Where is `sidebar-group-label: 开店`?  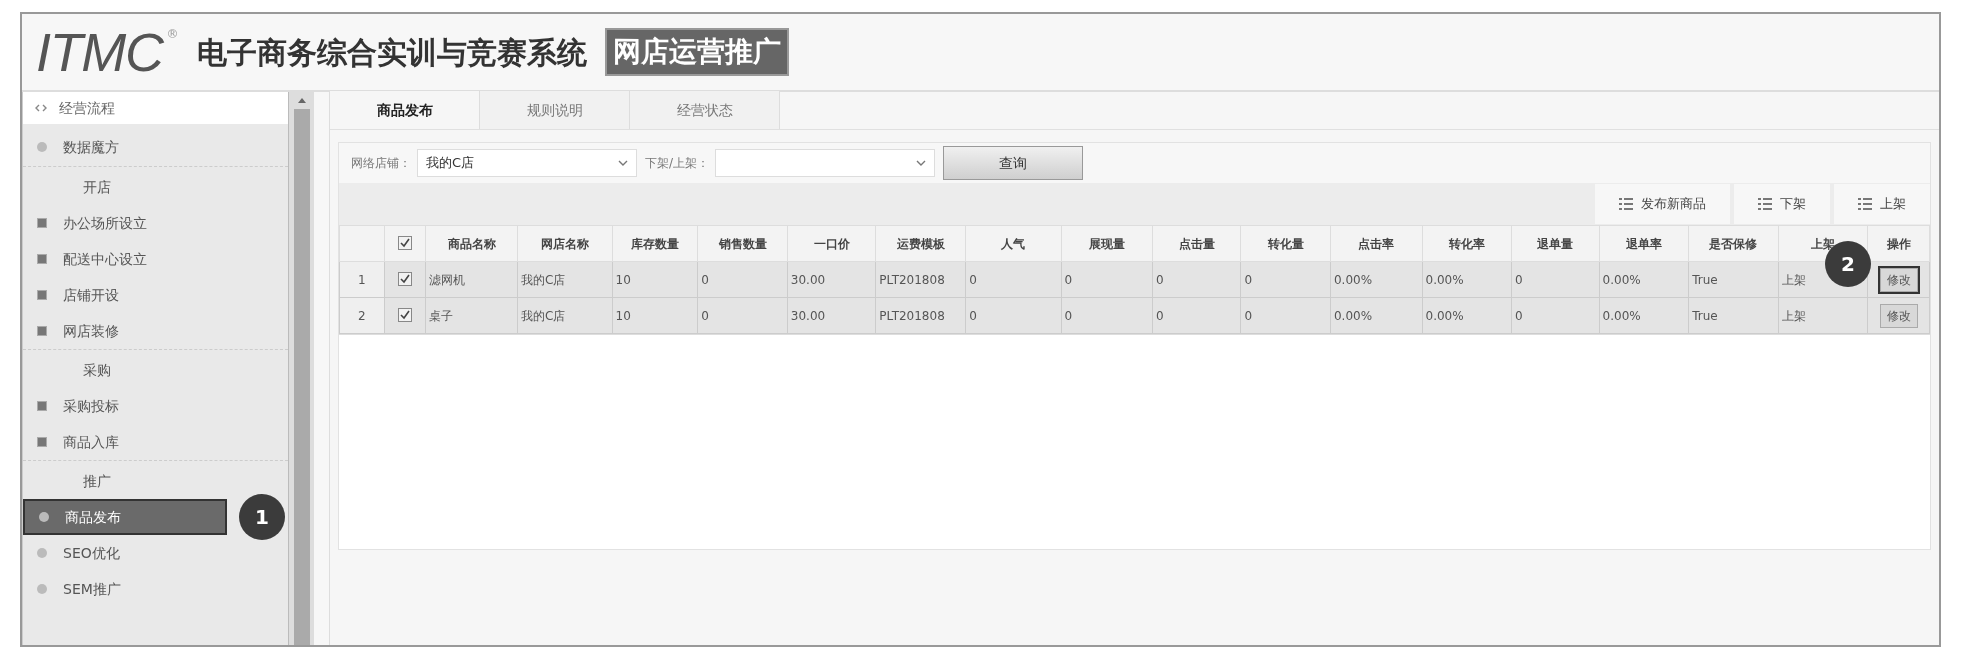 sidebar-group-label: 开店 is located at coordinates (97, 187).